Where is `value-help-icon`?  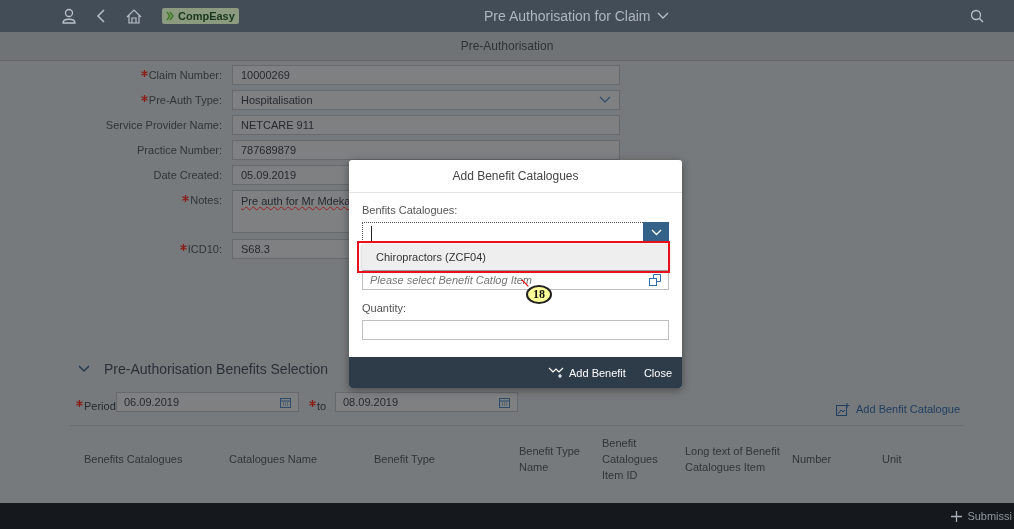
value-help-icon is located at coordinates (655, 280).